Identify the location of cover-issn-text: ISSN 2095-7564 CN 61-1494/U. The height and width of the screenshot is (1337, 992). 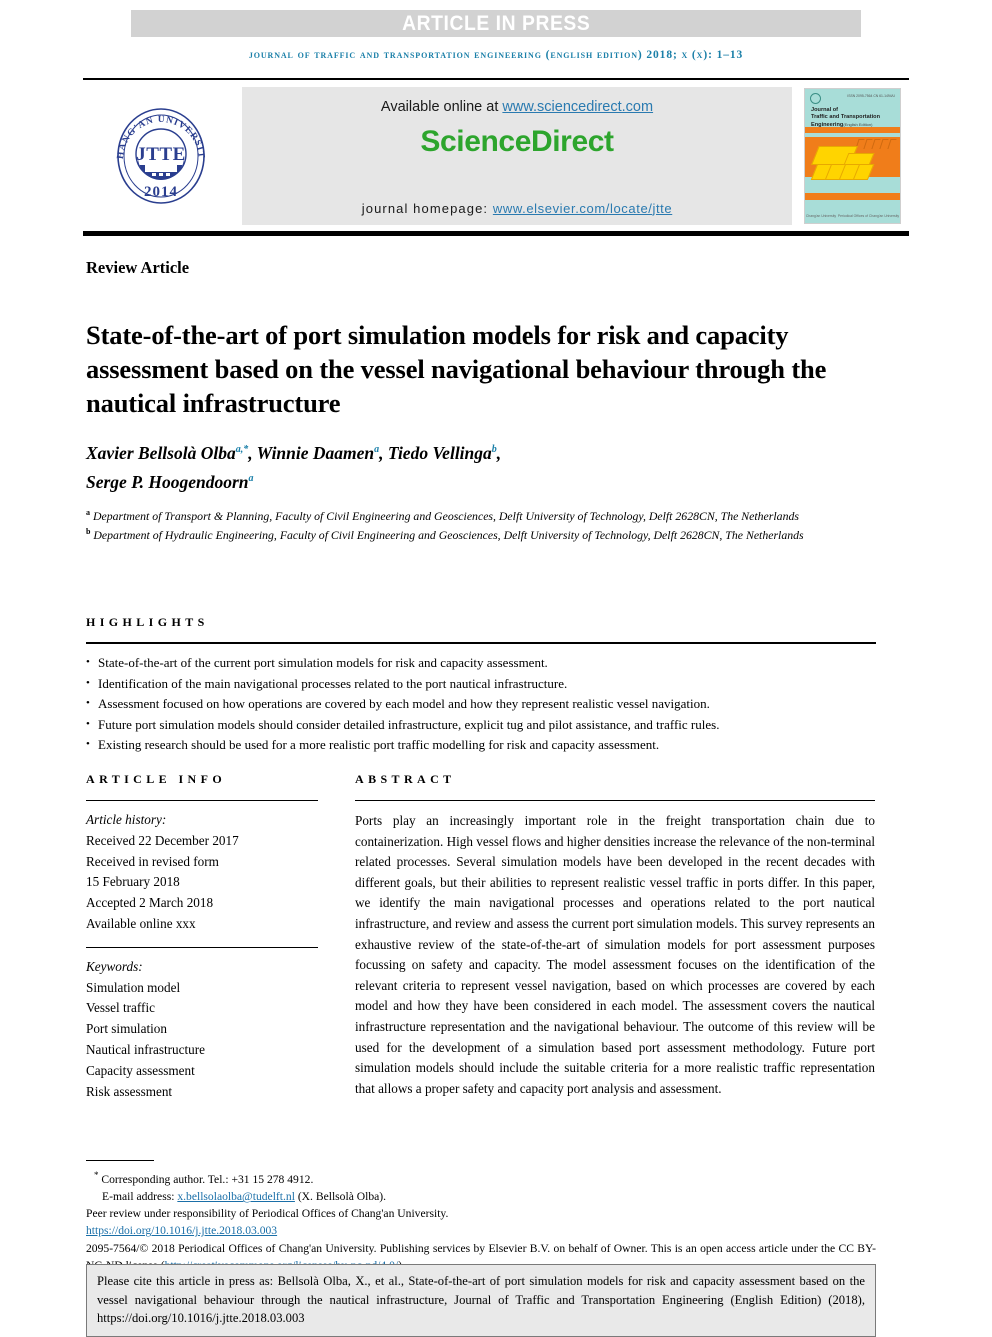
(871, 95).